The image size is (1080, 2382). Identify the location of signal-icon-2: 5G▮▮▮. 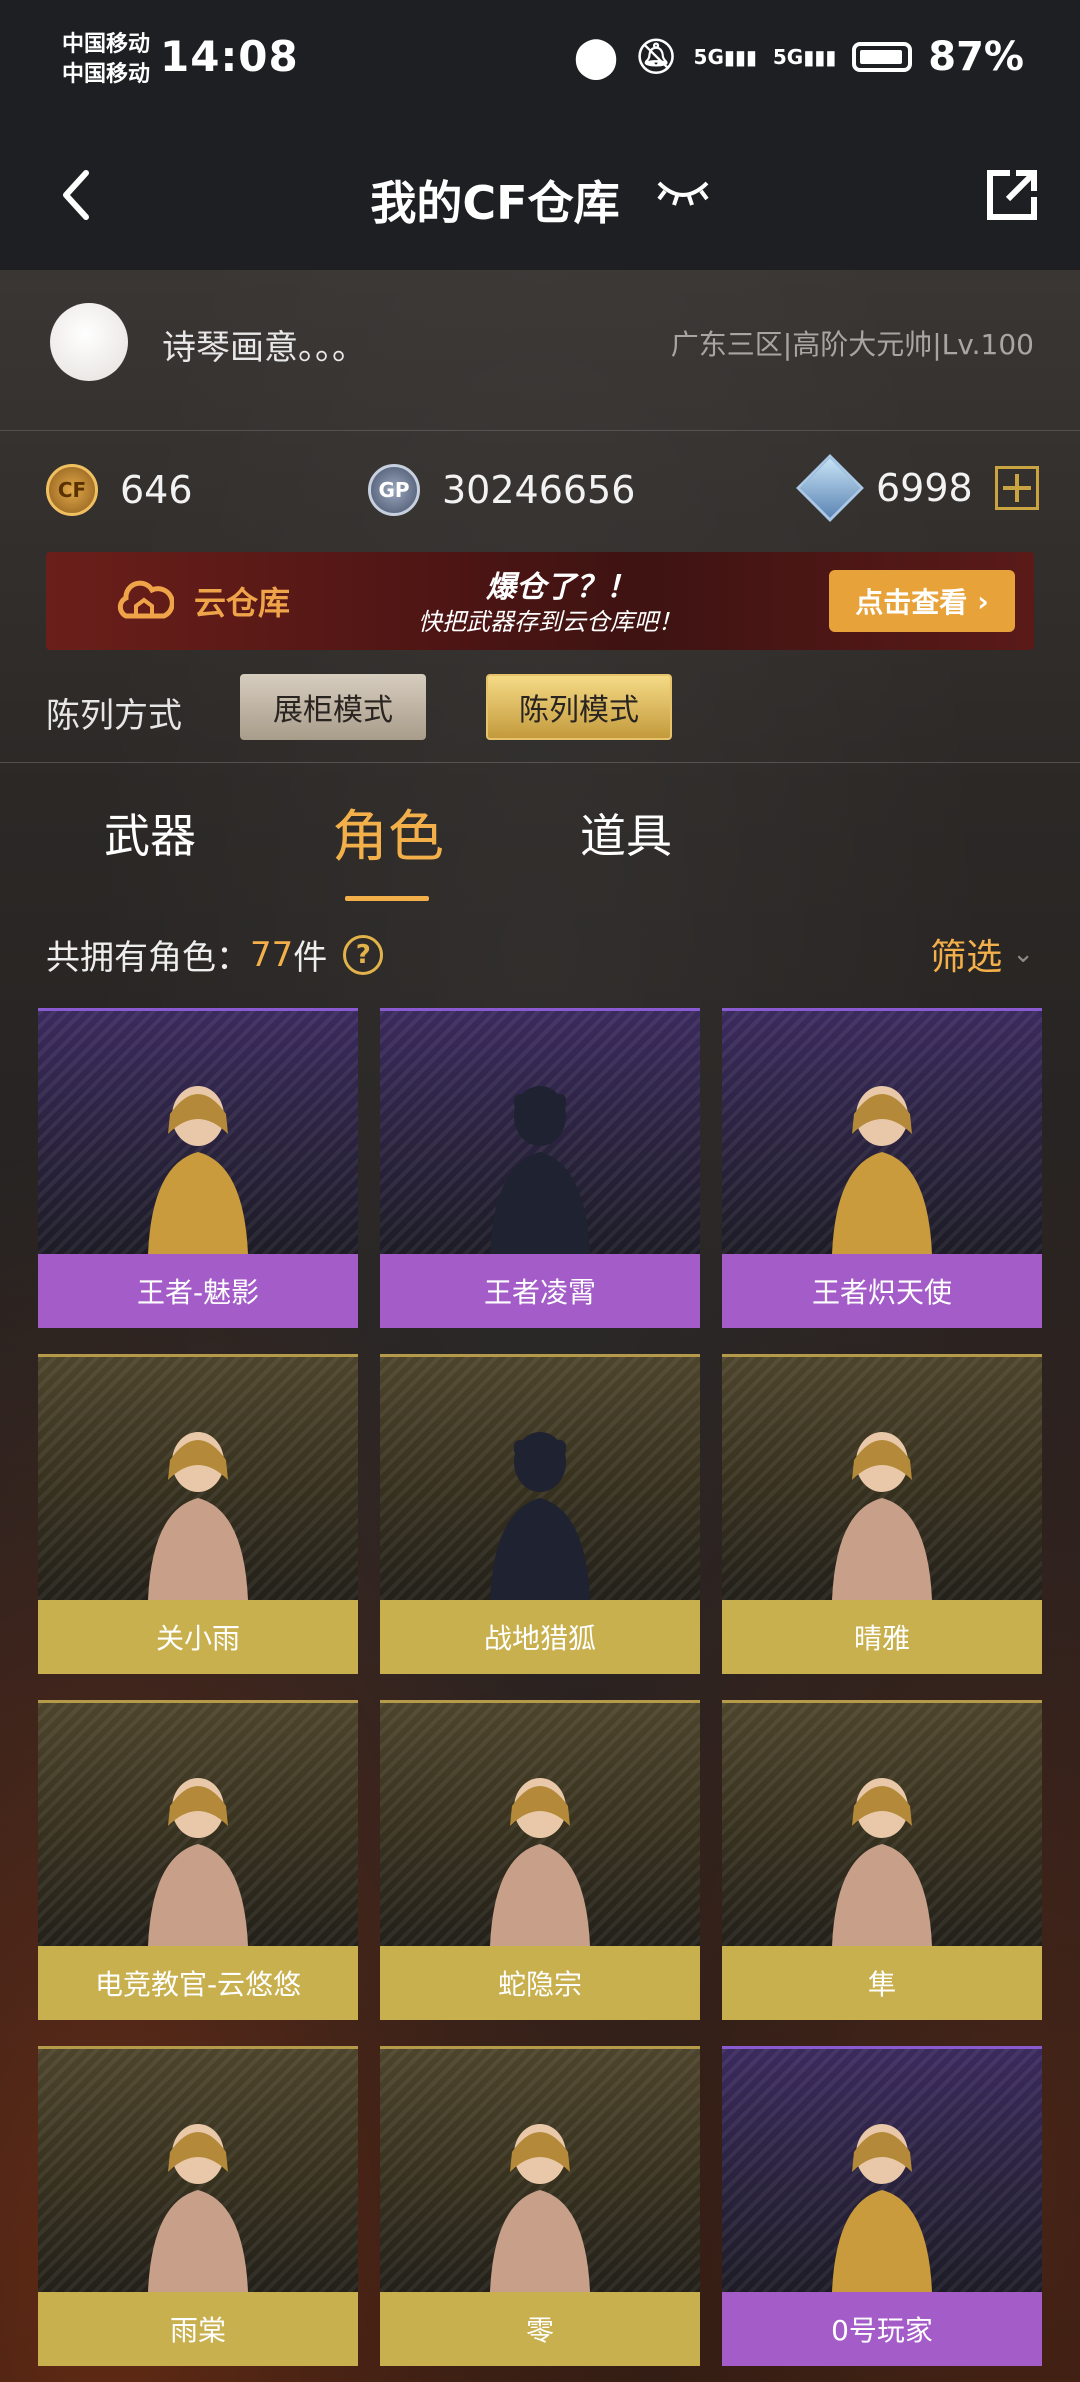
(804, 57).